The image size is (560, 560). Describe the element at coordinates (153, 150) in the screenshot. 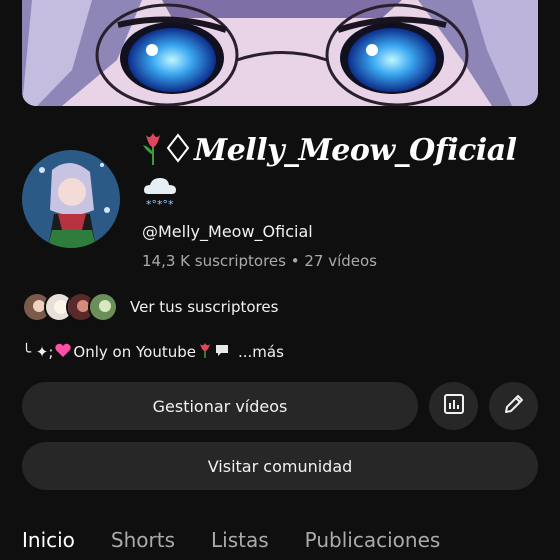

I see `tulip-icon` at that location.